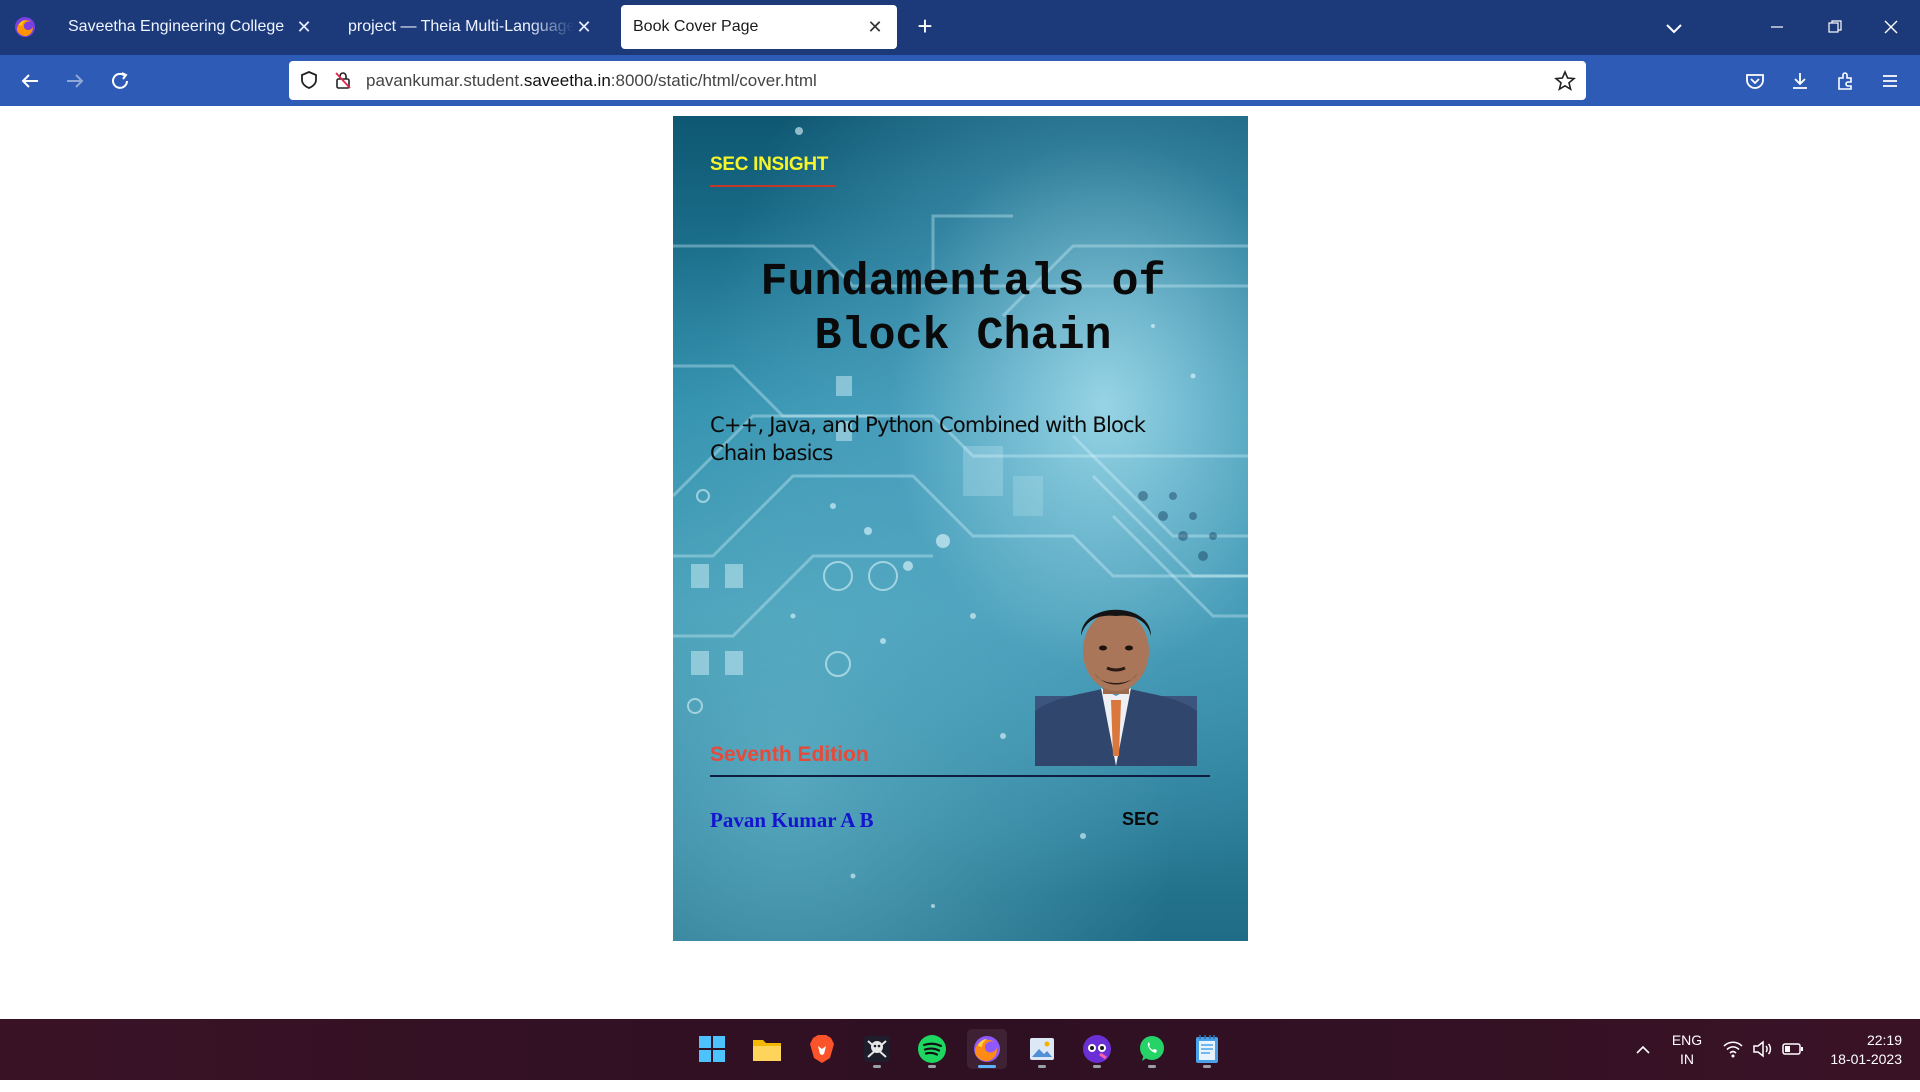 This screenshot has width=1920, height=1092. Describe the element at coordinates (1800, 81) in the screenshot. I see `downloads-icon` at that location.